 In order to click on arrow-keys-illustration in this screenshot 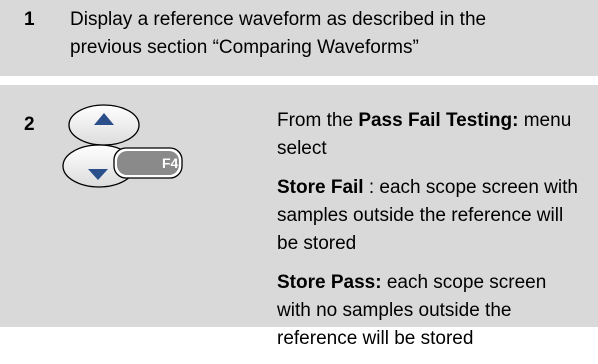, I will do `click(122, 146)`.